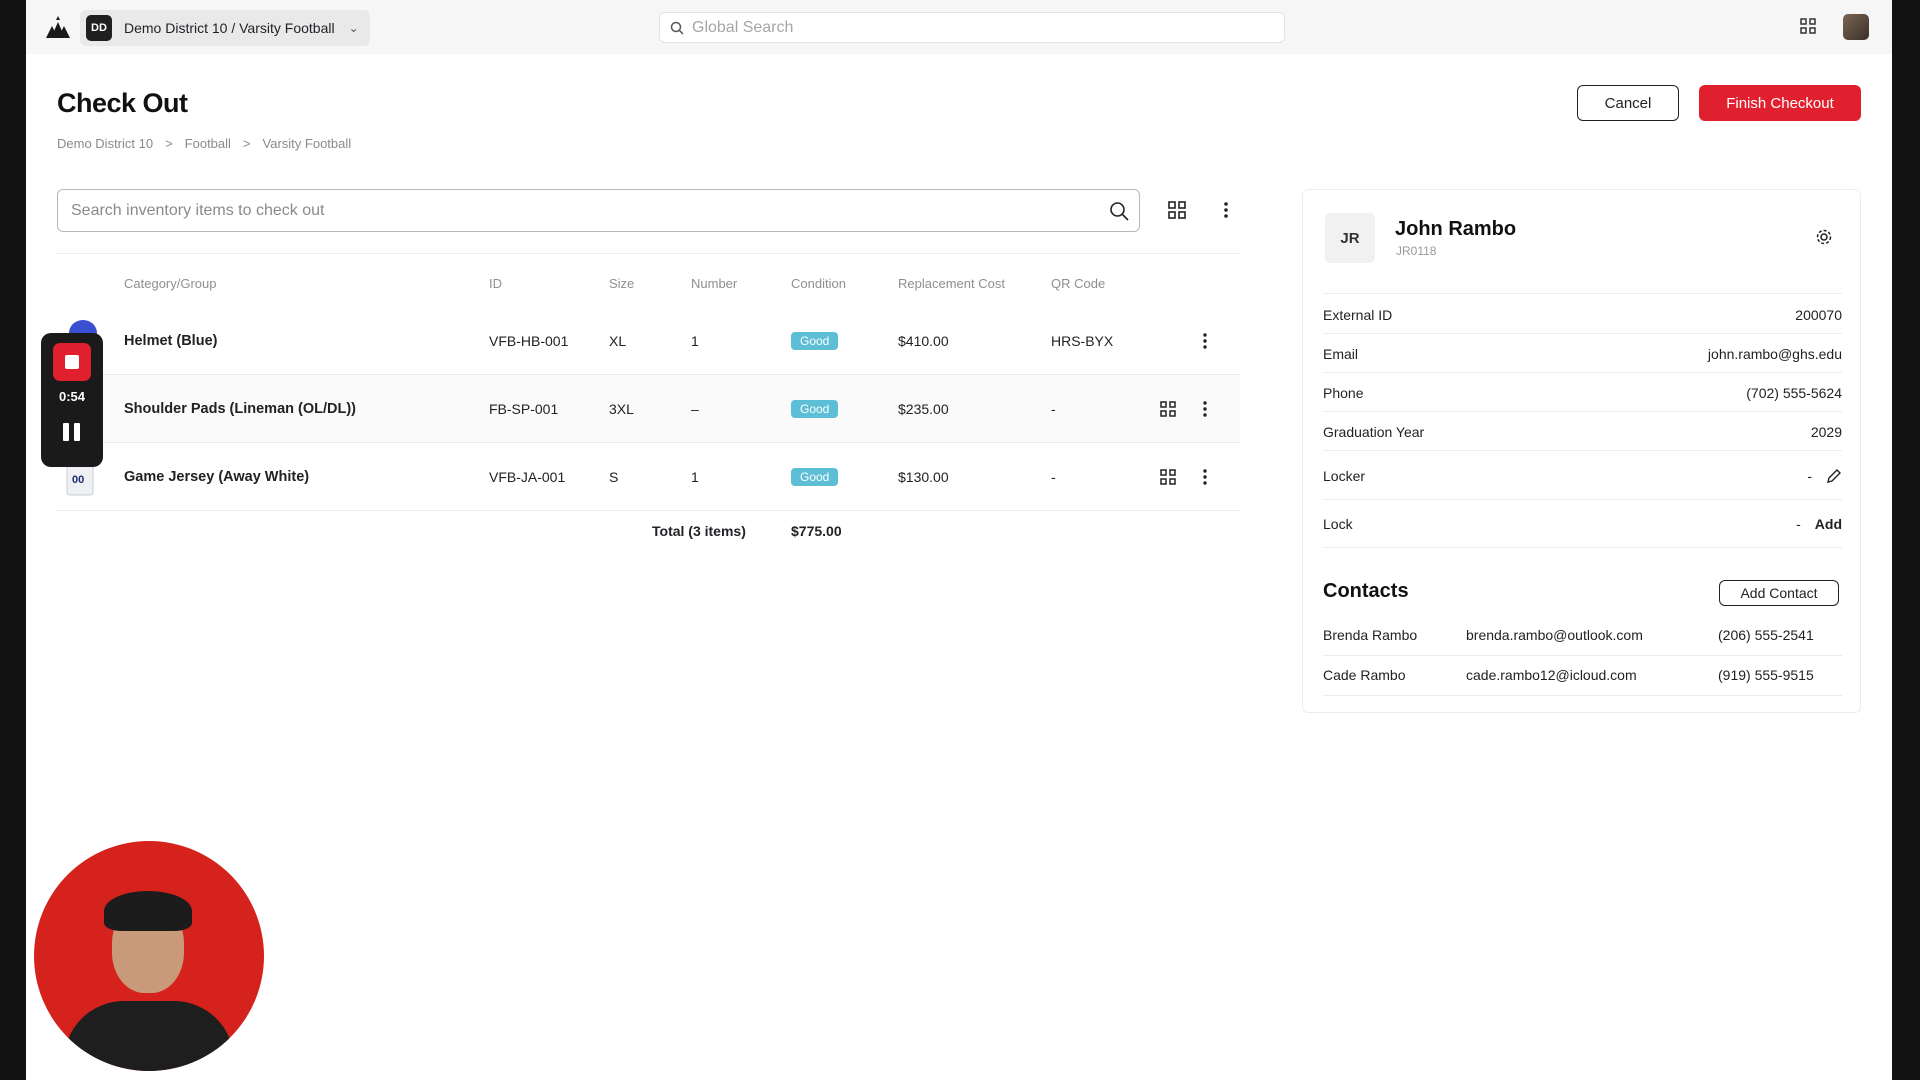  I want to click on field-value: (702) 555-5624, so click(1794, 392).